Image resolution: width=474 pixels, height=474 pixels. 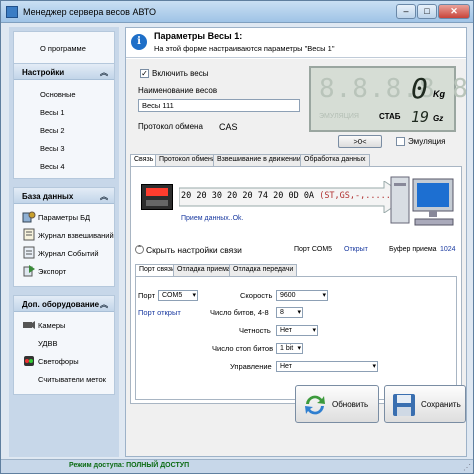 What do you see at coordinates (313, 249) in the screenshot?
I see `port-info: Порт COM5` at bounding box center [313, 249].